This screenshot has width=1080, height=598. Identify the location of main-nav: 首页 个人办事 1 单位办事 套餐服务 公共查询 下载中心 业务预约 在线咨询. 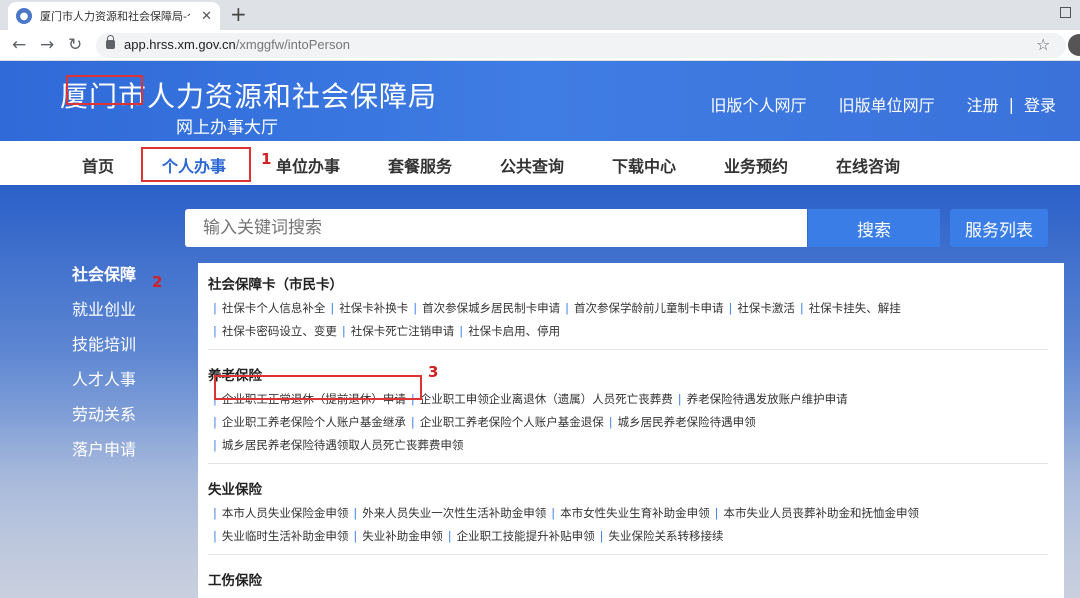
(540, 163).